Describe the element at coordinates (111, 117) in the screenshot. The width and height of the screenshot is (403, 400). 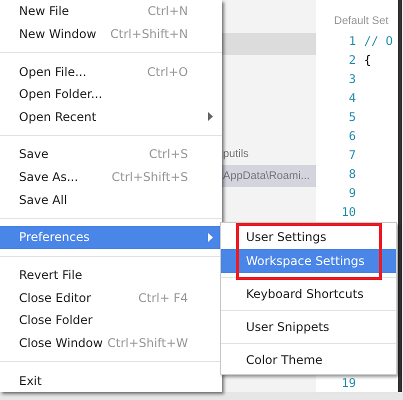
I see `menu-item: Open Recent` at that location.